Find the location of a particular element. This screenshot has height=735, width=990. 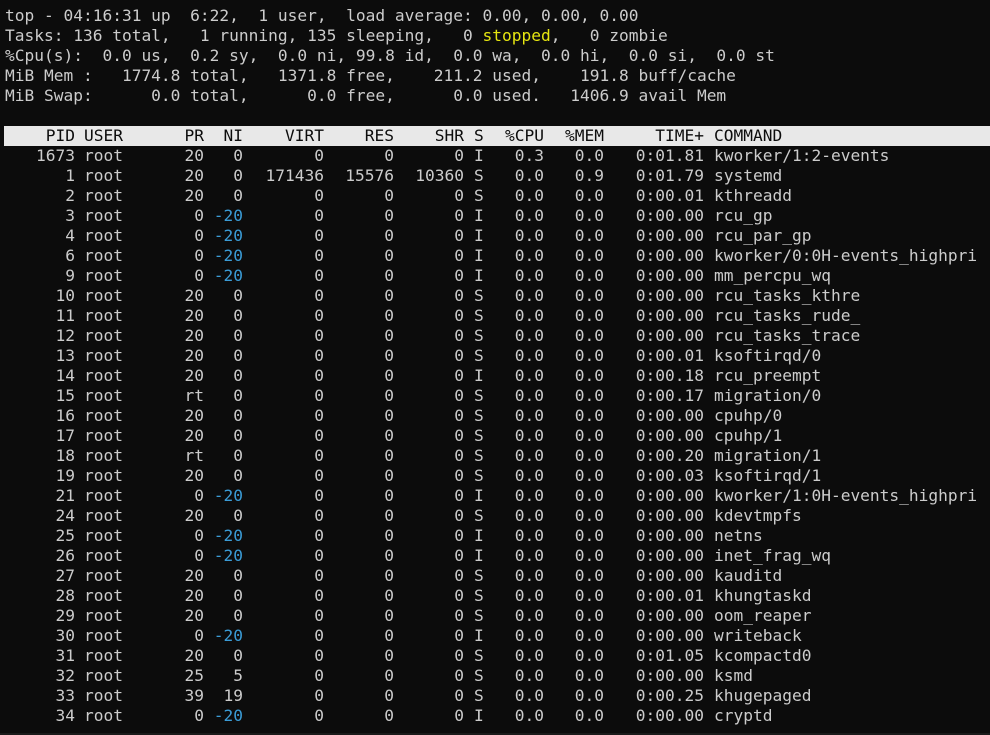

cell-command: kcompactd0 is located at coordinates (763, 655).